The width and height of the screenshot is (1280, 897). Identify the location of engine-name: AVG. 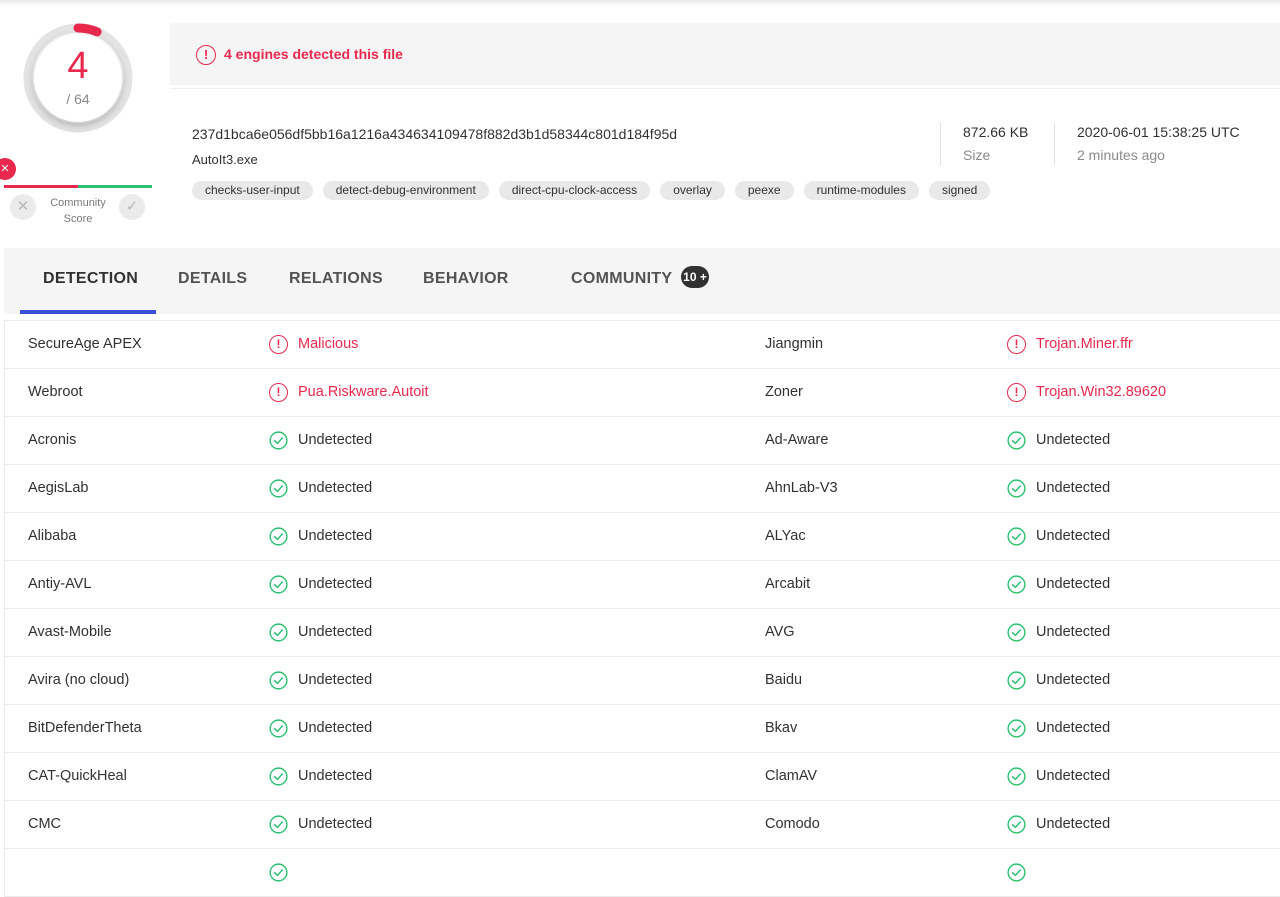
(780, 632).